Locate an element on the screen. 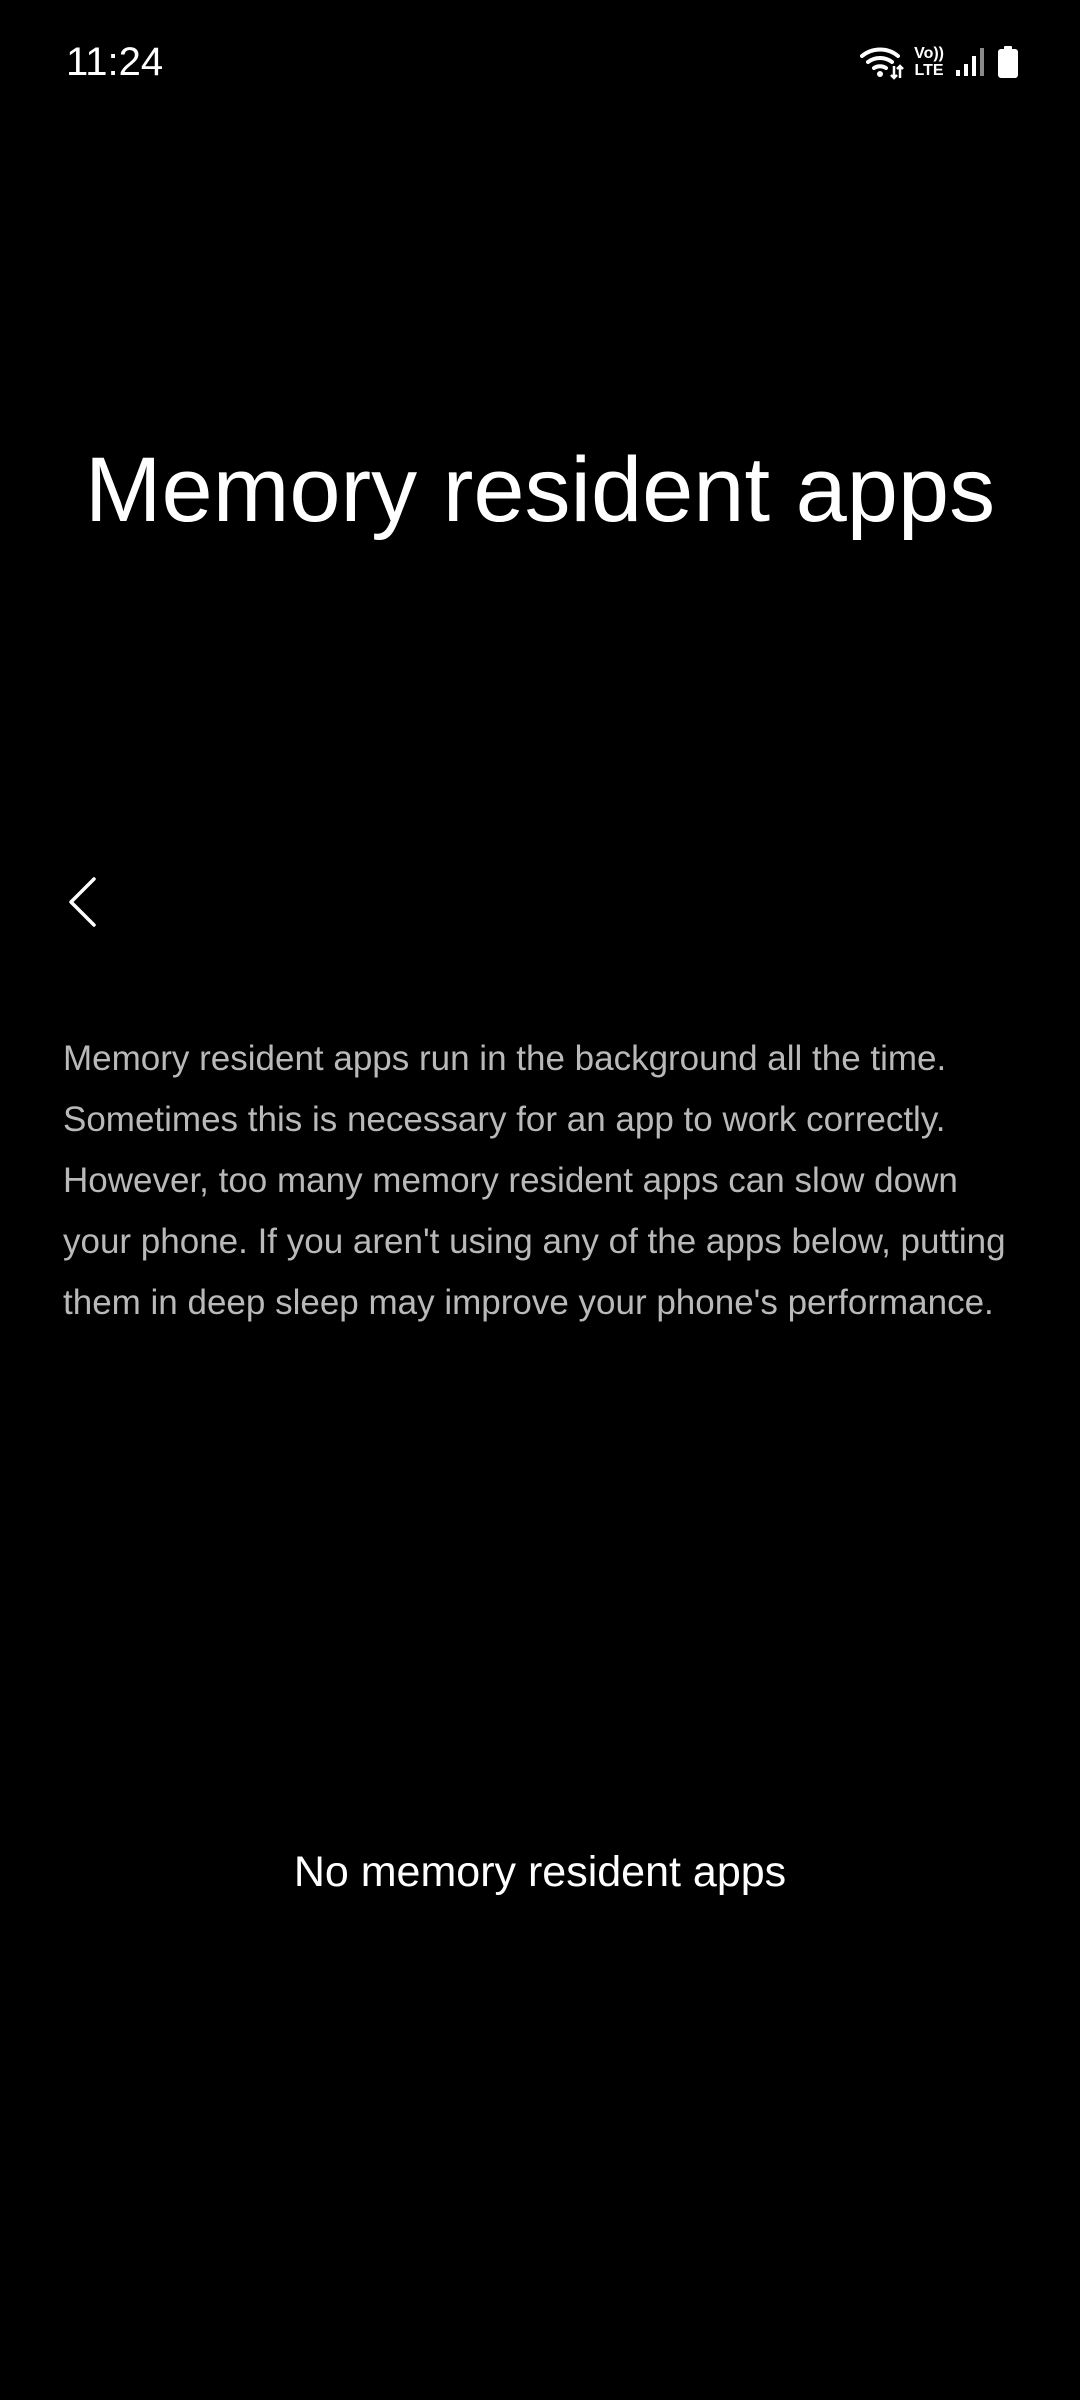  empty-state-message: No memory resident apps is located at coordinates (540, 1872).